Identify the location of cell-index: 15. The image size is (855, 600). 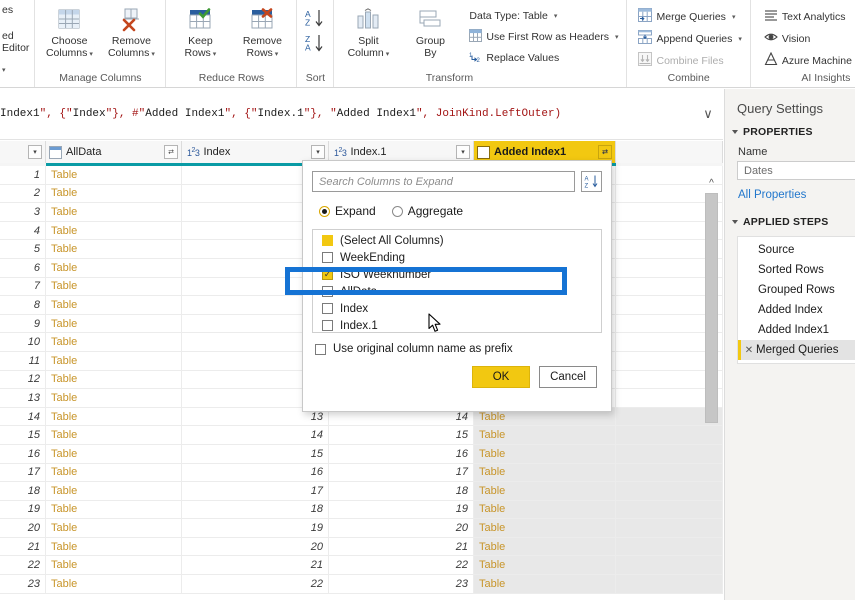
(255, 453).